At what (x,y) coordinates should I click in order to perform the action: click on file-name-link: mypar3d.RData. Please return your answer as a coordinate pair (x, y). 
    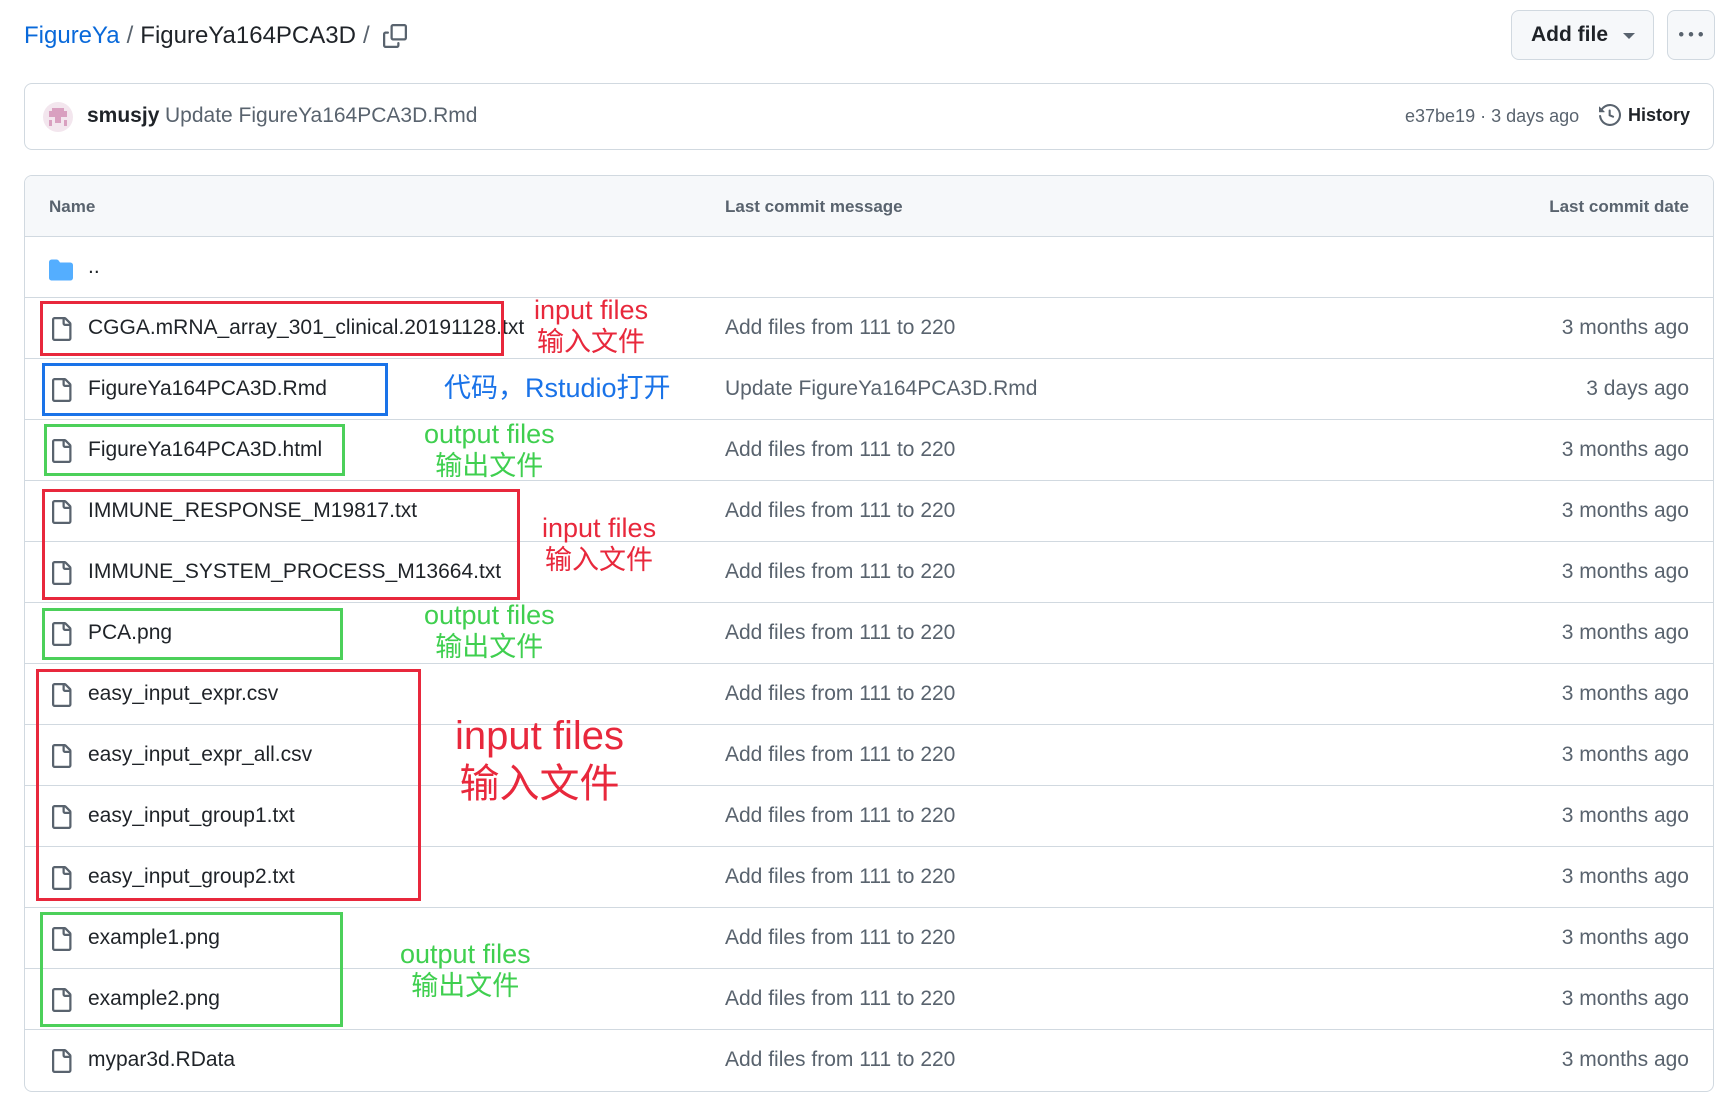
    Looking at the image, I should click on (161, 1060).